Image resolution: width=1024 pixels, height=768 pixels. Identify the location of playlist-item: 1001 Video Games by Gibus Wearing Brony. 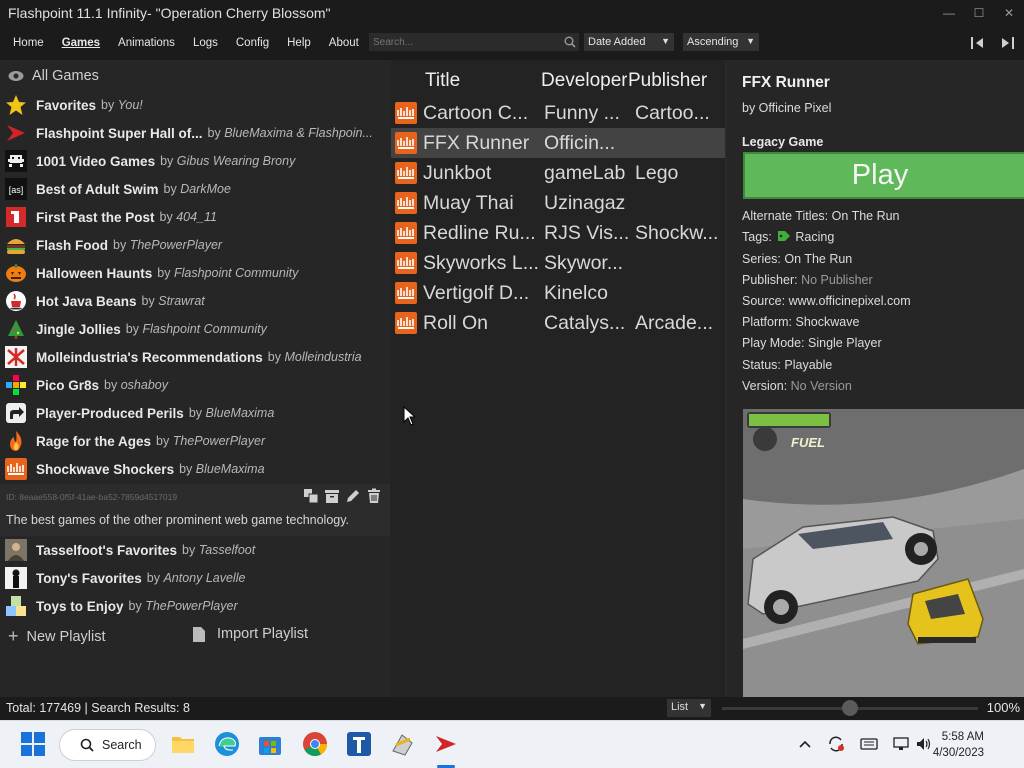
(195, 161).